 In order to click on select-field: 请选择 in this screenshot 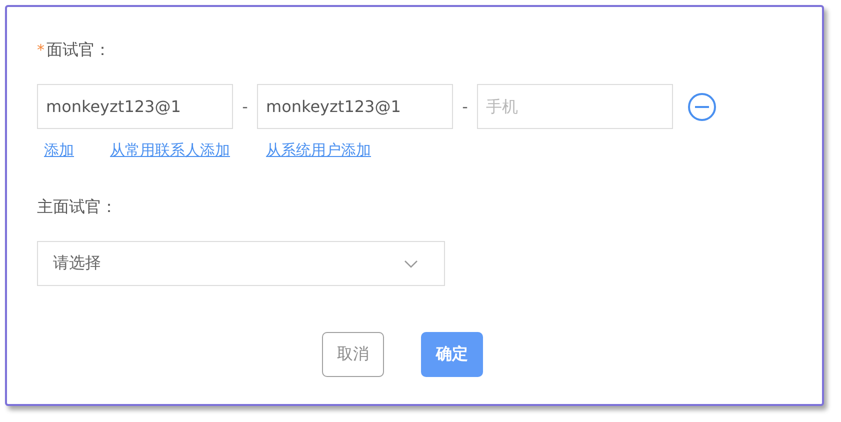, I will do `click(241, 263)`.